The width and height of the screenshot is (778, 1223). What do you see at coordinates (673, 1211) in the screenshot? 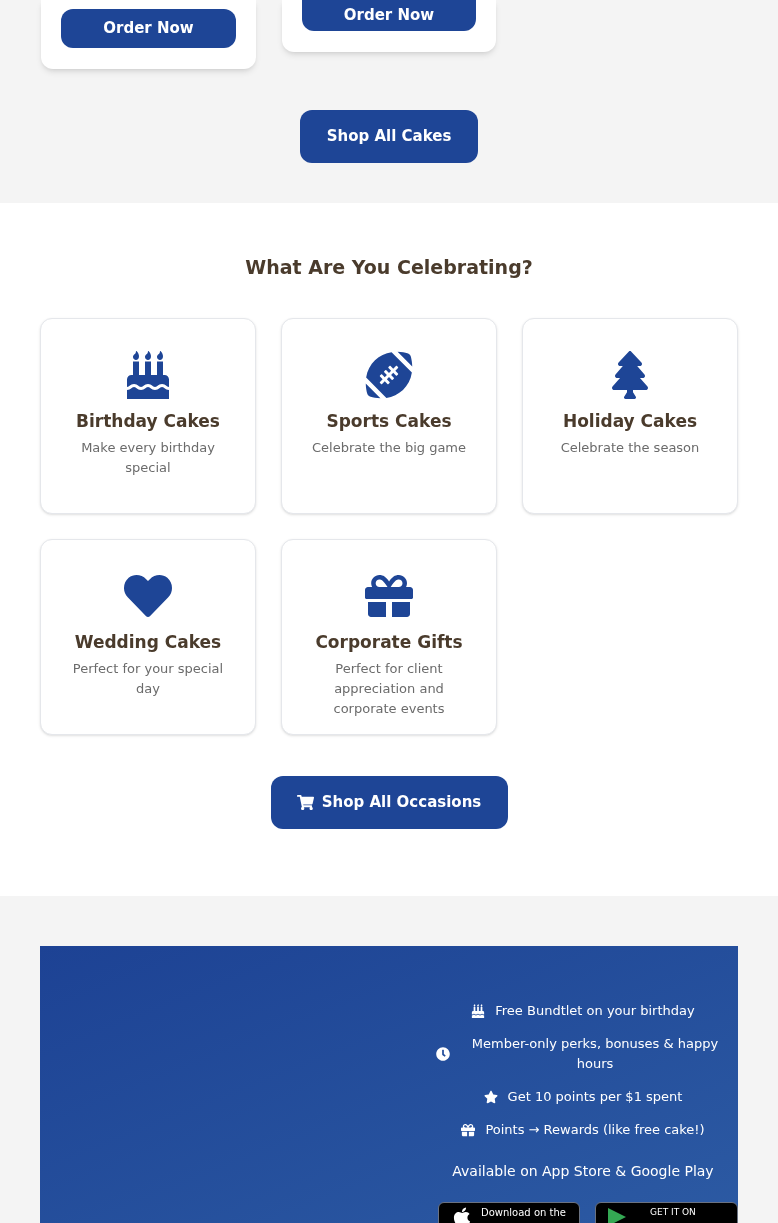
I see `badge-text: GET IT ON` at bounding box center [673, 1211].